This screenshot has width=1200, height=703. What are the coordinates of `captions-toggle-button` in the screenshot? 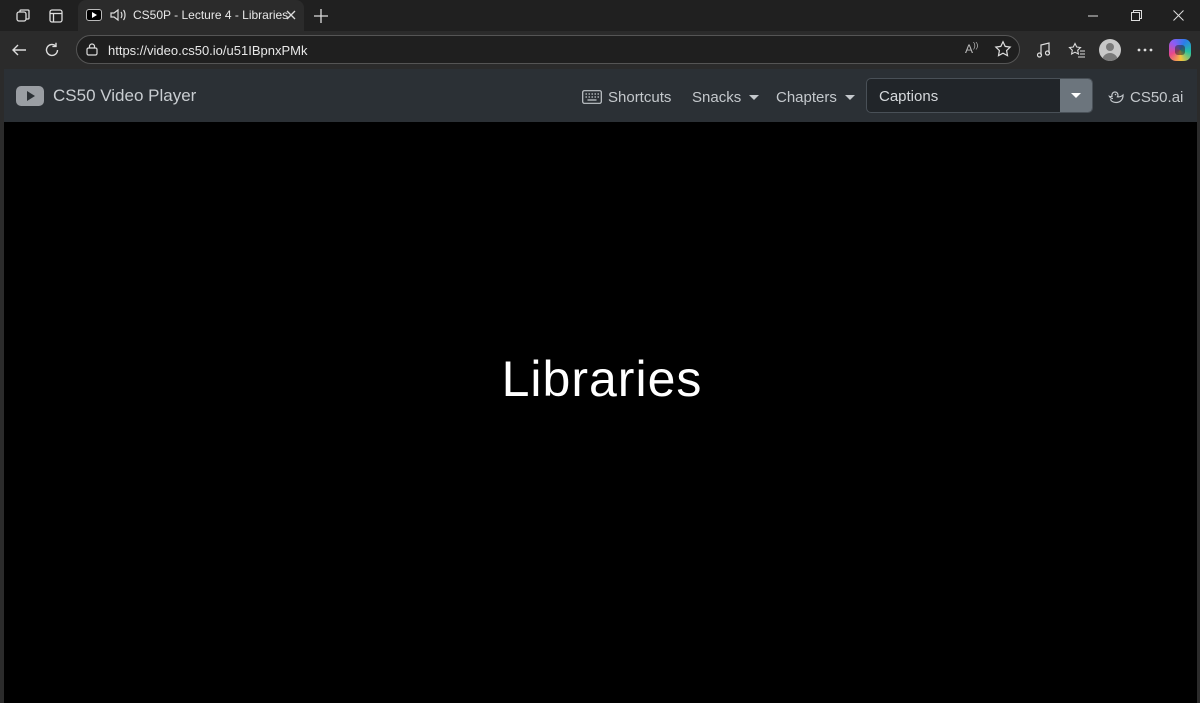 It's located at (1076, 95).